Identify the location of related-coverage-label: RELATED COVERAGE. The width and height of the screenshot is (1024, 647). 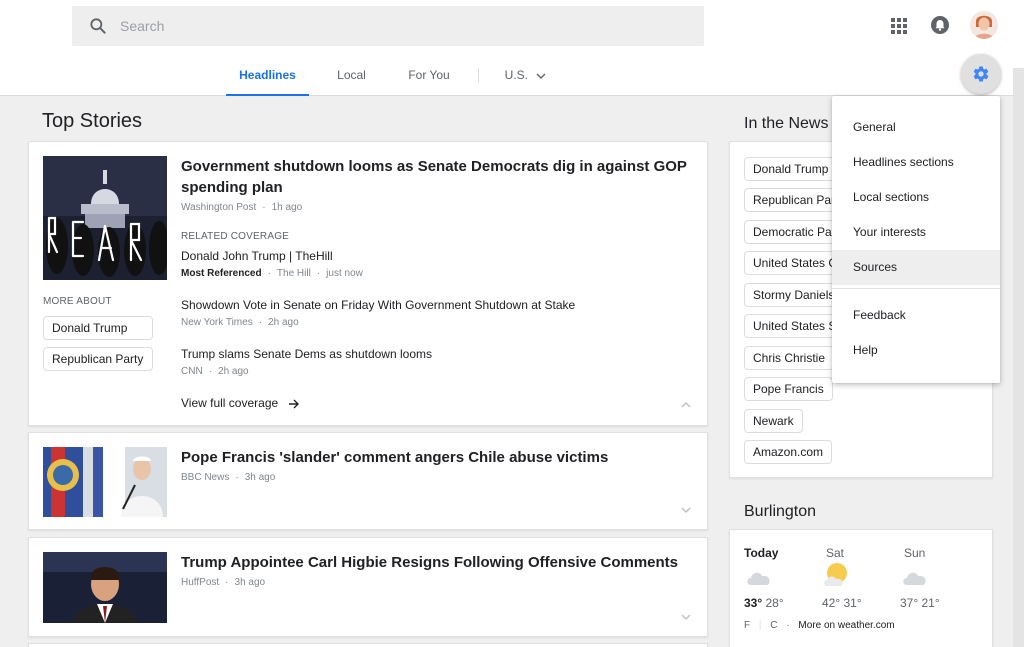
(235, 236).